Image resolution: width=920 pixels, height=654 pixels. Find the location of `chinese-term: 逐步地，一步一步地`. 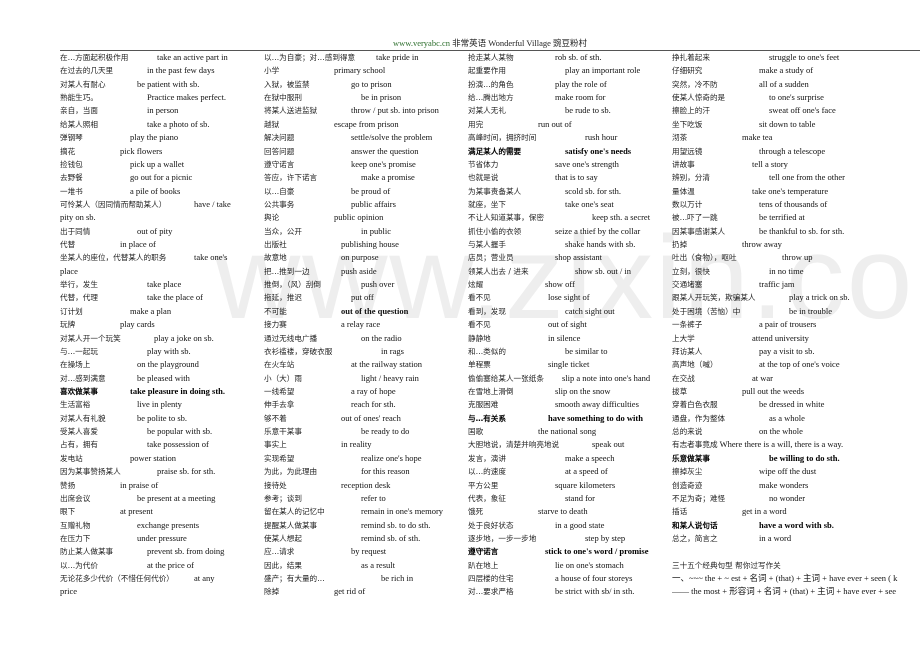

chinese-term: 逐步地，一步一步地 is located at coordinates (502, 538).